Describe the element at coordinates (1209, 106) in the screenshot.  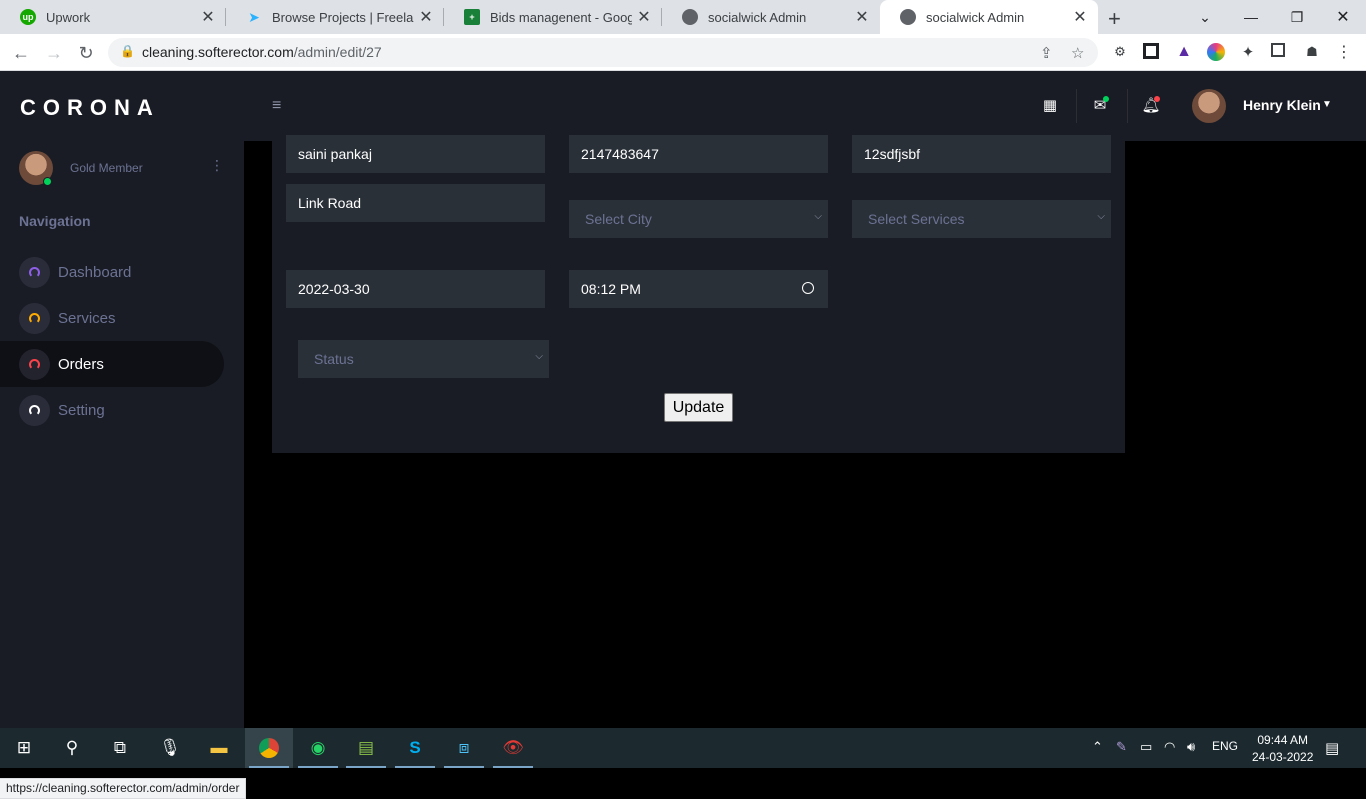
I see `avatar` at that location.